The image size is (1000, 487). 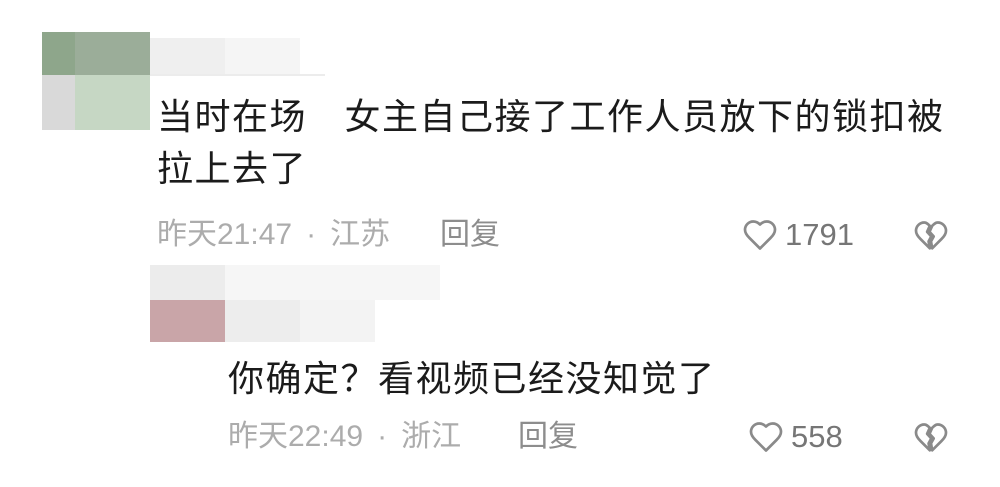 What do you see at coordinates (296, 436) in the screenshot?
I see `reply-time: 昨天22:49` at bounding box center [296, 436].